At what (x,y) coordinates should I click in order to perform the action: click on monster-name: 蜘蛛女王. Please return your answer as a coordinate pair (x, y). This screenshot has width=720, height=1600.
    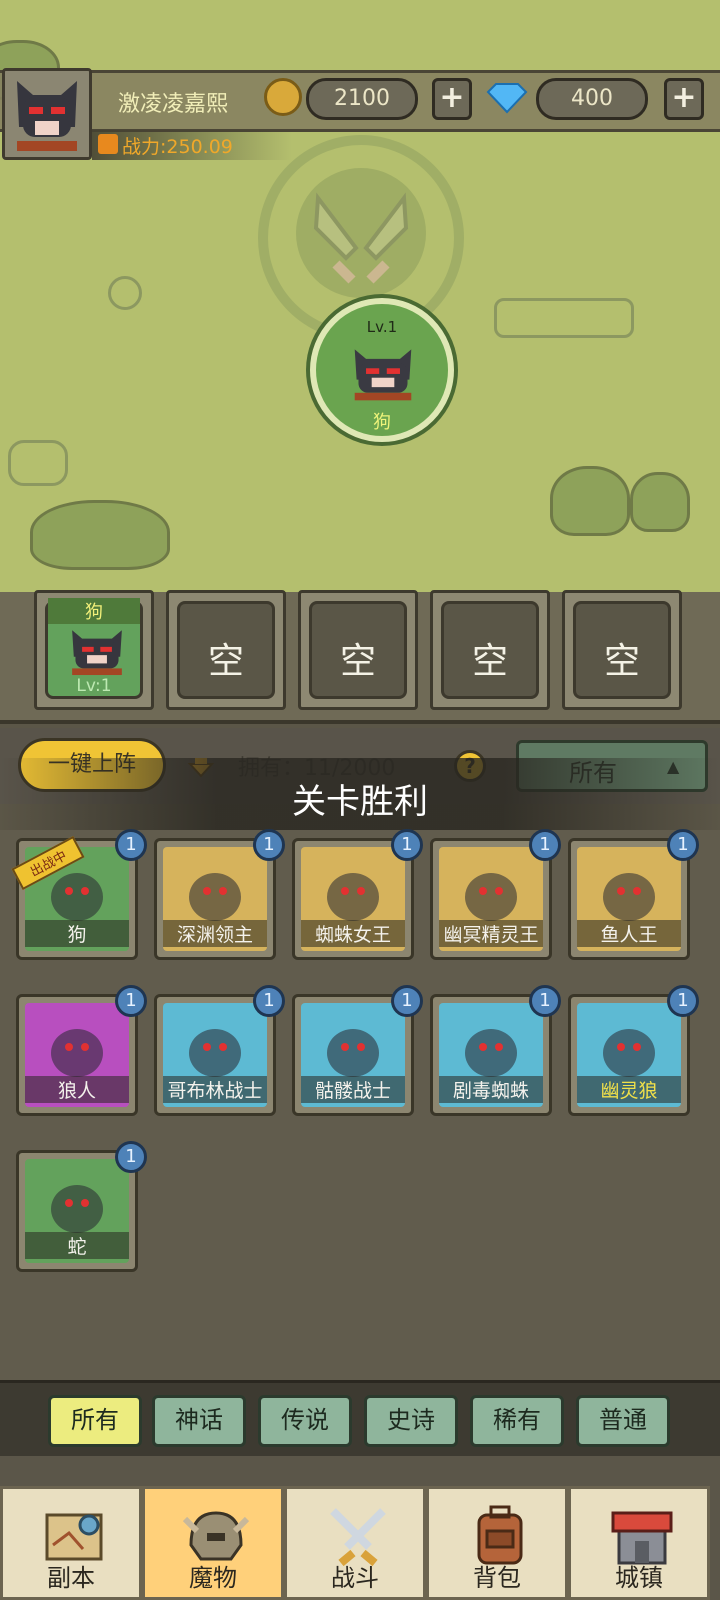
    Looking at the image, I should click on (353, 933).